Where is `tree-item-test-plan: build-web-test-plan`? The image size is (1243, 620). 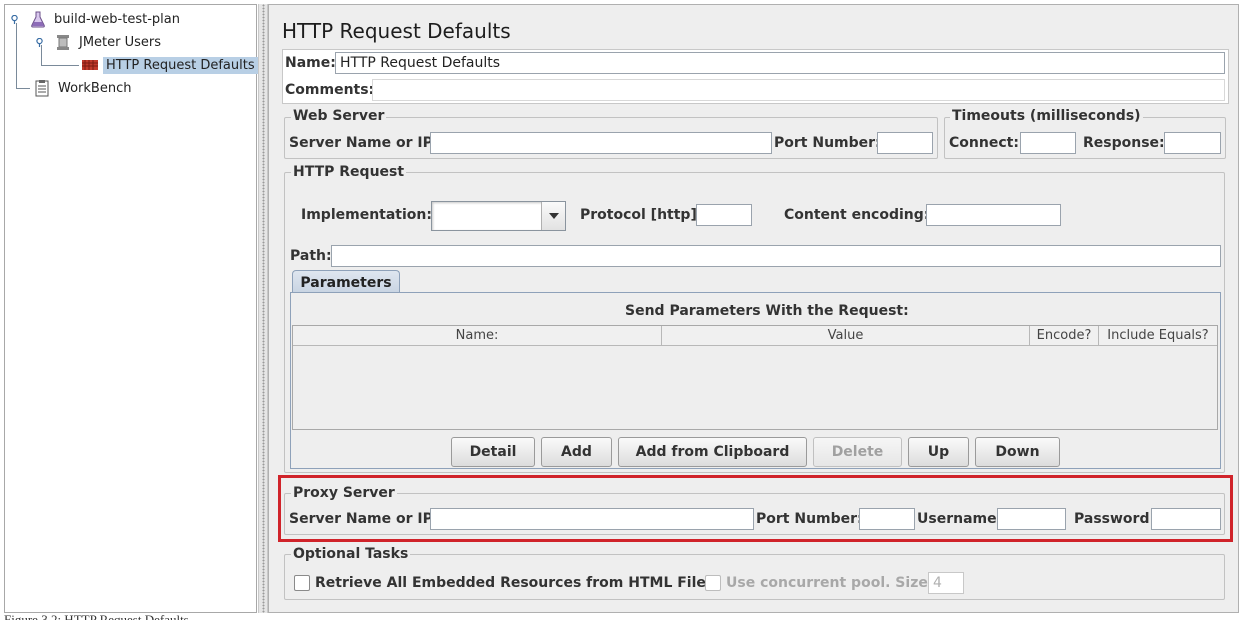 tree-item-test-plan: build-web-test-plan is located at coordinates (96, 19).